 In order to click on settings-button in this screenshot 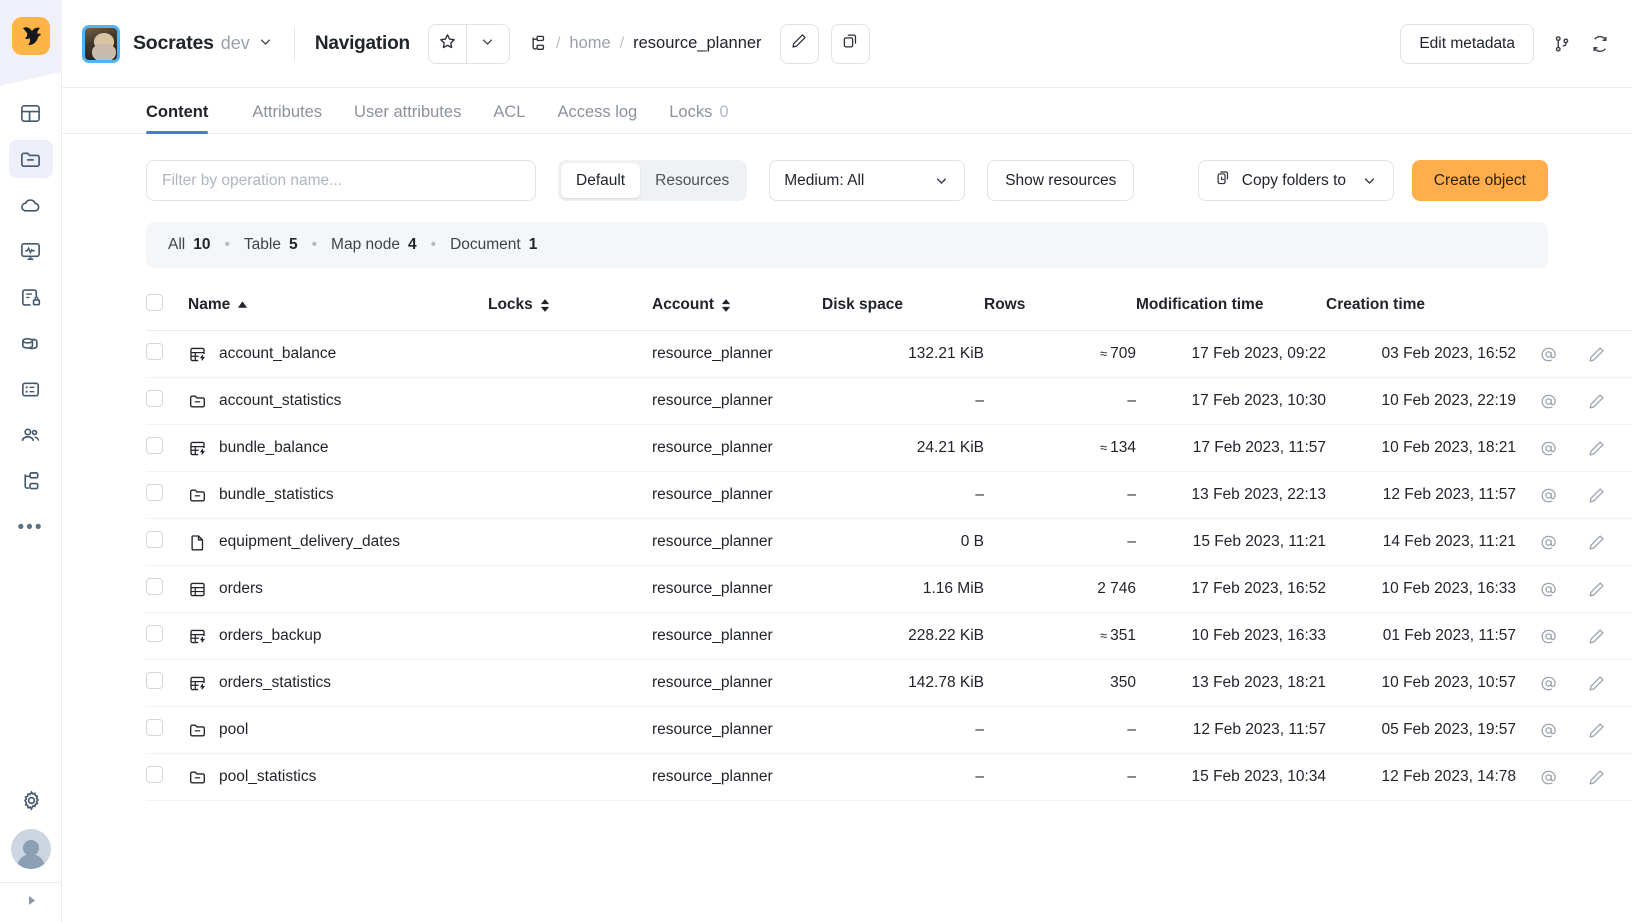, I will do `click(31, 803)`.